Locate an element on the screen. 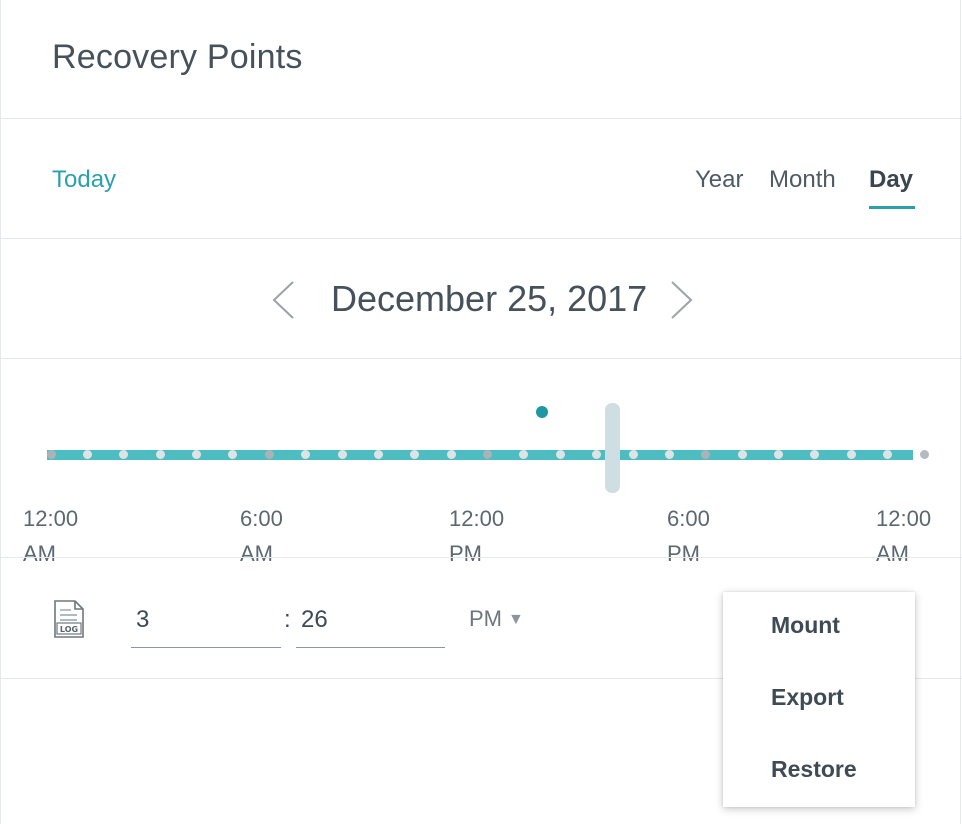 This screenshot has width=962, height=824. am-pm-select: PM ▼ is located at coordinates (496, 619).